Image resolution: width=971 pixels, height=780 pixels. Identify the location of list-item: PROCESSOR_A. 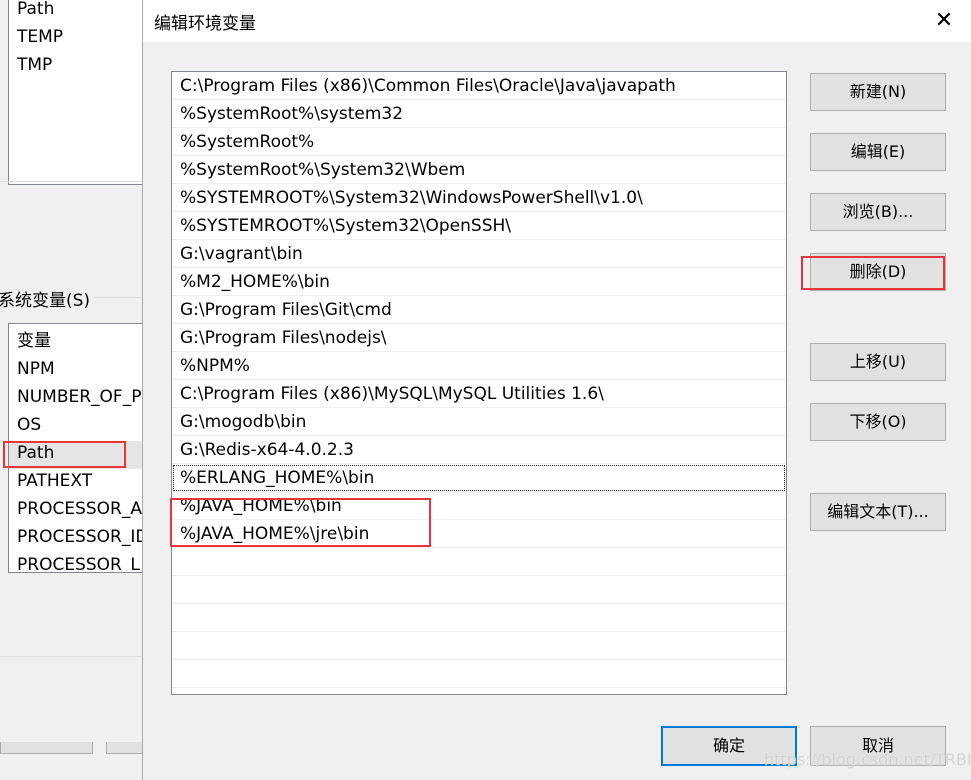
(79, 509).